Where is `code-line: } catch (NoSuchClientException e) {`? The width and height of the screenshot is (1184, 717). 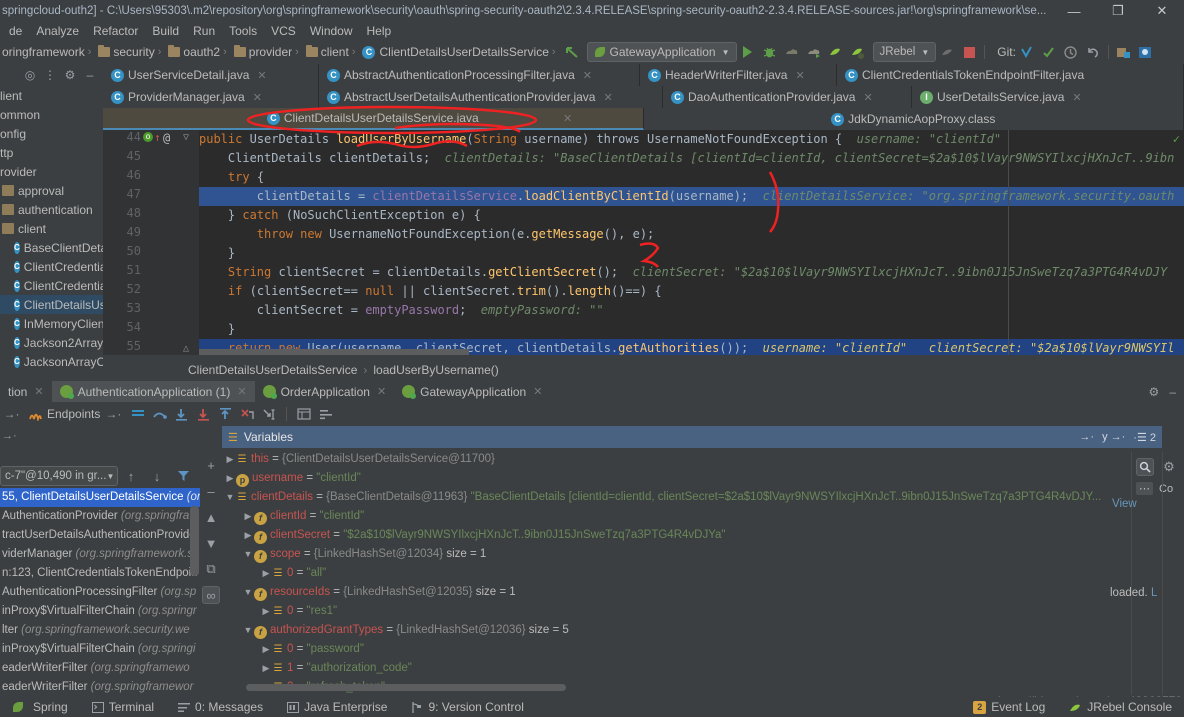
code-line: } catch (NoSuchClientException e) { is located at coordinates (691, 215).